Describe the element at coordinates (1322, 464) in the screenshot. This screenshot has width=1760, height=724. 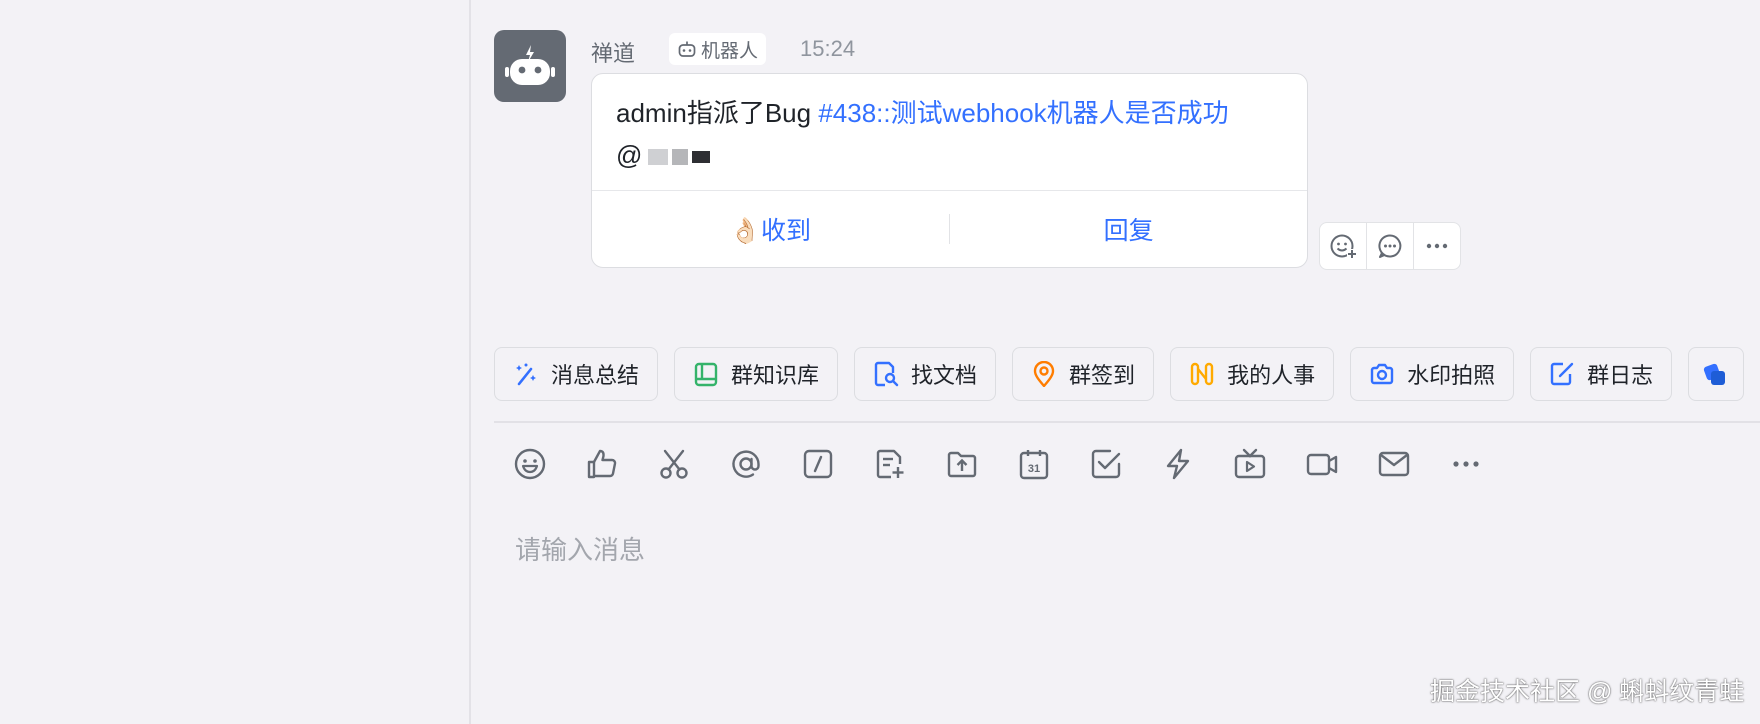
I see `video-call-icon` at that location.